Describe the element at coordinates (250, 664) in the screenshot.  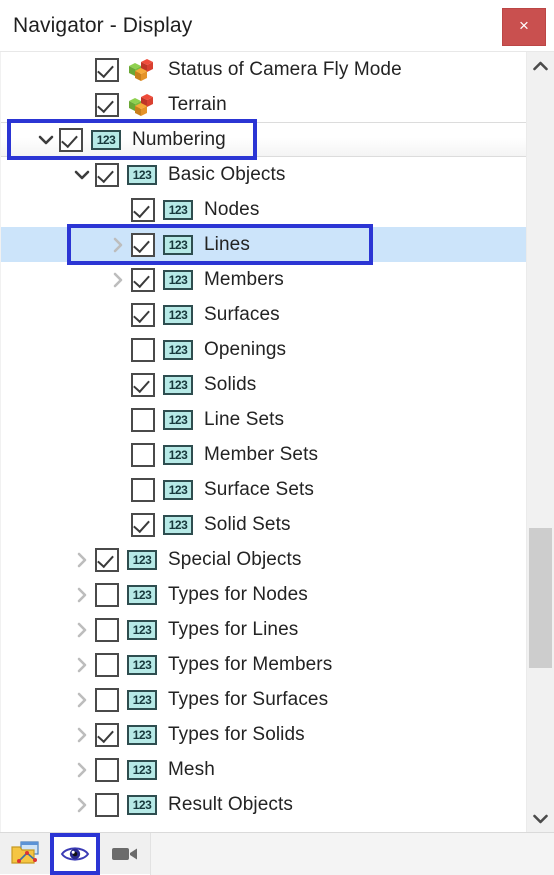
I see `tree-row-label: Types for Members` at that location.